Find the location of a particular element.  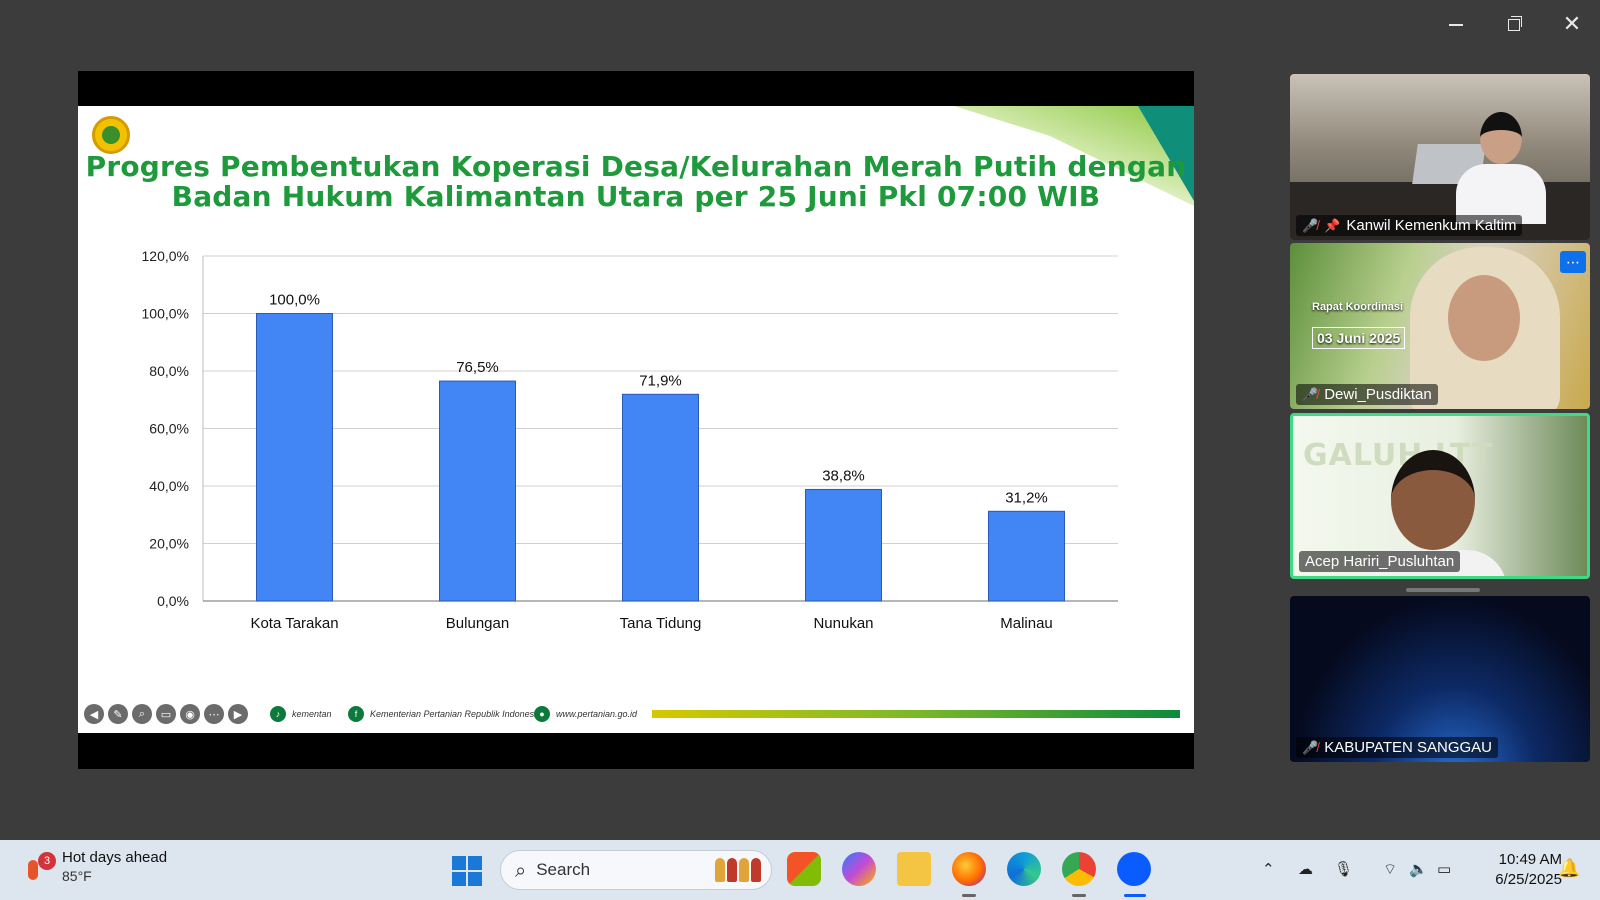

y-tick-label: 80,0% is located at coordinates (169, 371).